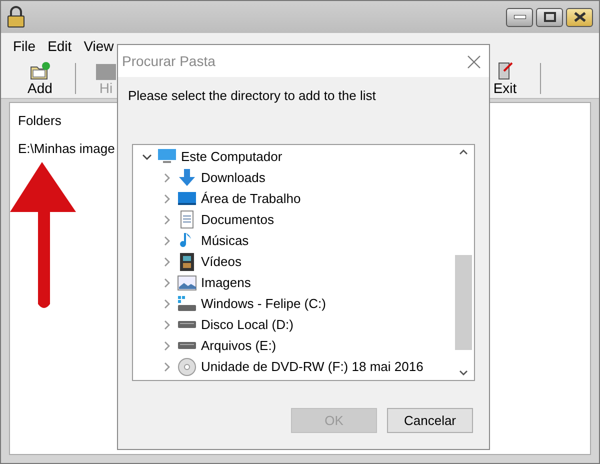 This screenshot has width=600, height=464. What do you see at coordinates (231, 157) in the screenshot?
I see `tree-item: Este Computador` at bounding box center [231, 157].